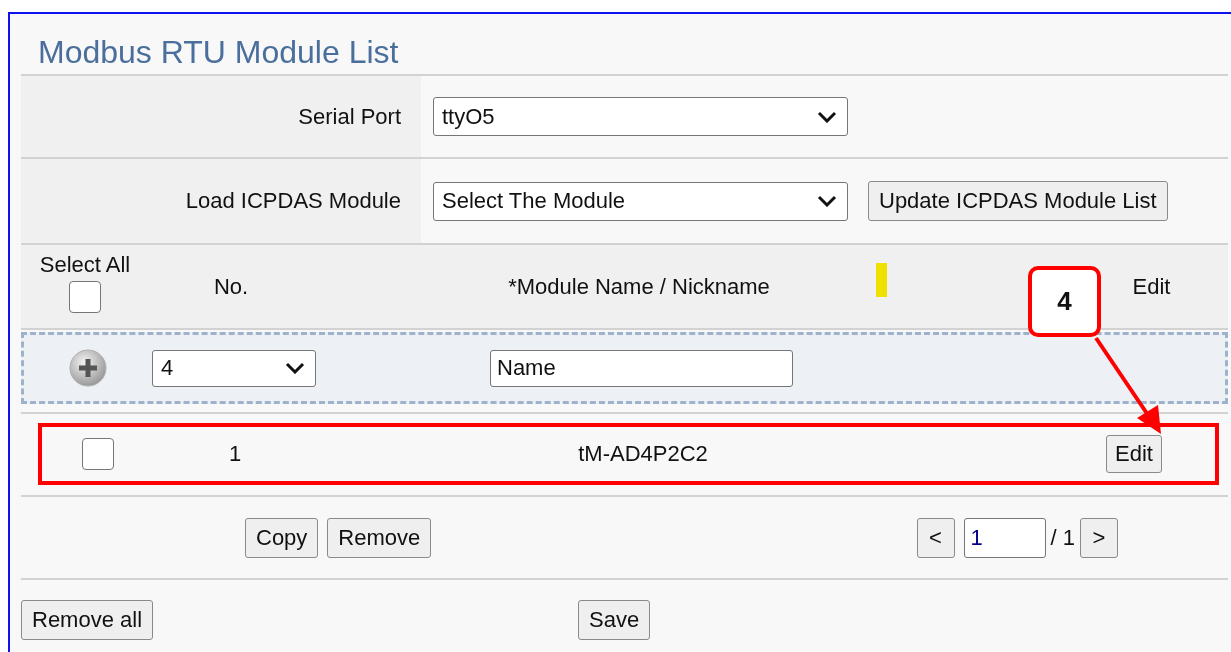  I want to click on action-button: Copy, so click(282, 537).